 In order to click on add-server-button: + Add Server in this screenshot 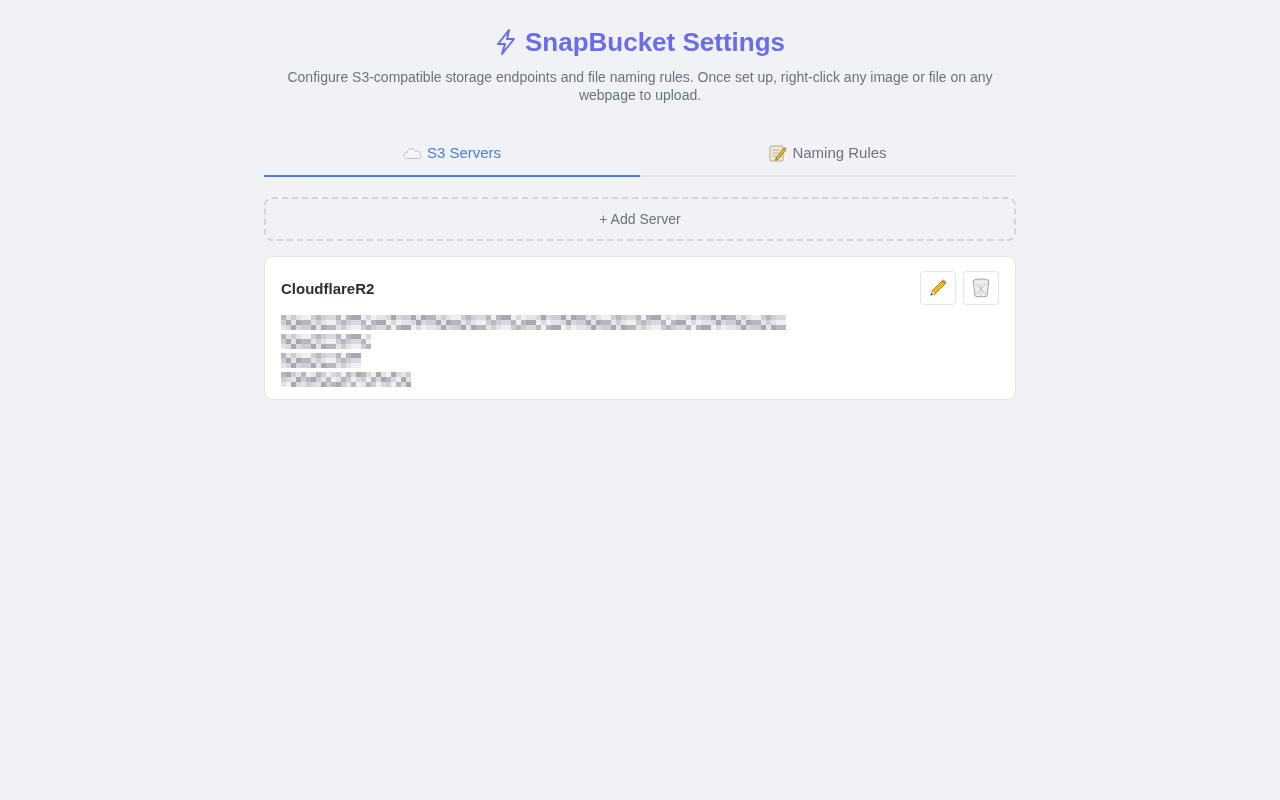, I will do `click(640, 219)`.